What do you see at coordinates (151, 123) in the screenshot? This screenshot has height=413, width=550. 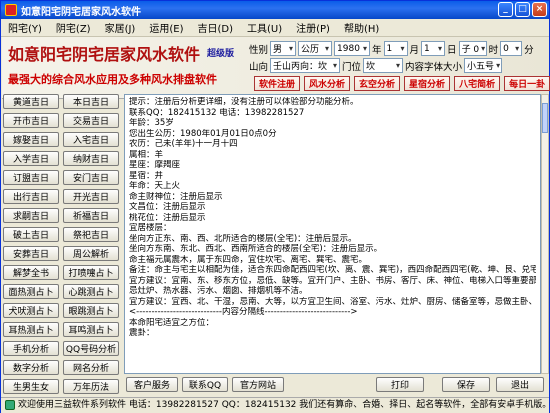 I see `content-line: 年龄：35岁` at bounding box center [151, 123].